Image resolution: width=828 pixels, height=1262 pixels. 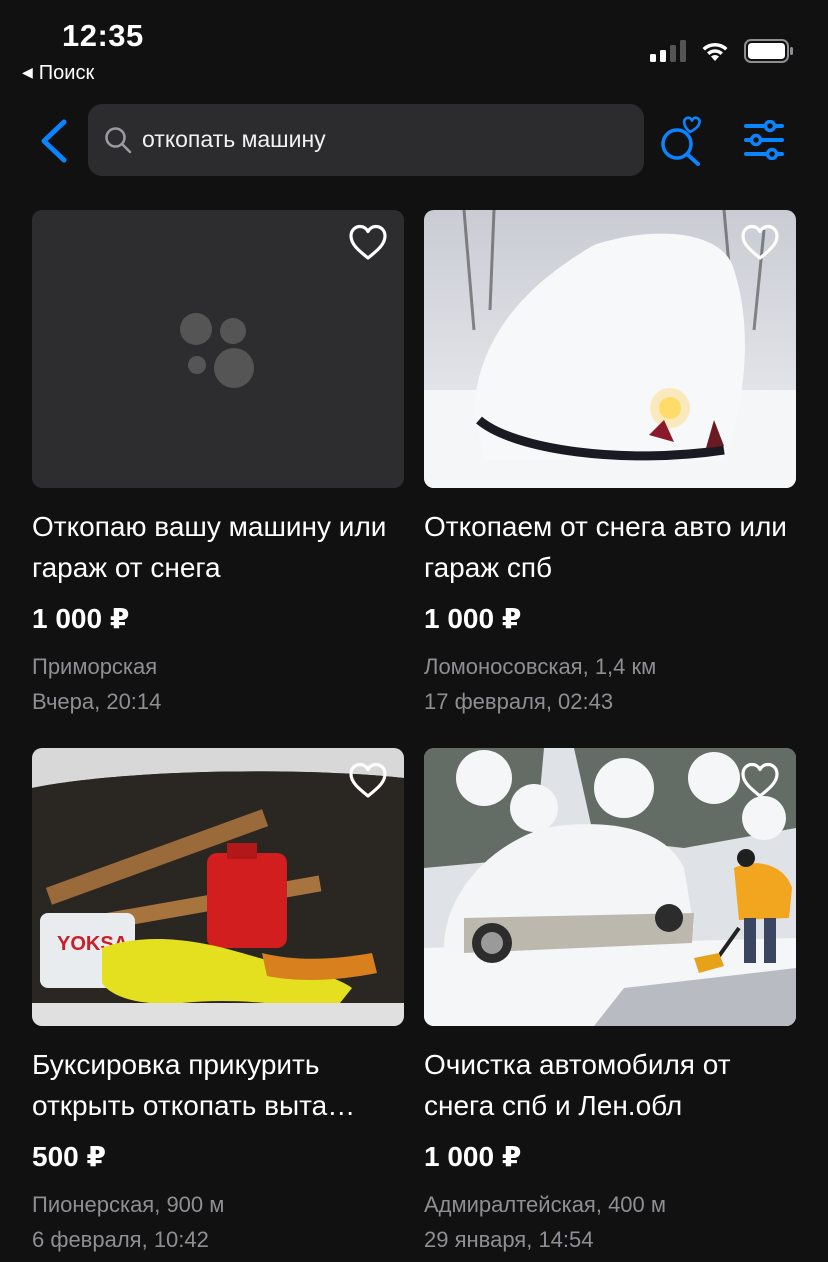 I want to click on listing-date: Вчера, 20:14, so click(x=97, y=701).